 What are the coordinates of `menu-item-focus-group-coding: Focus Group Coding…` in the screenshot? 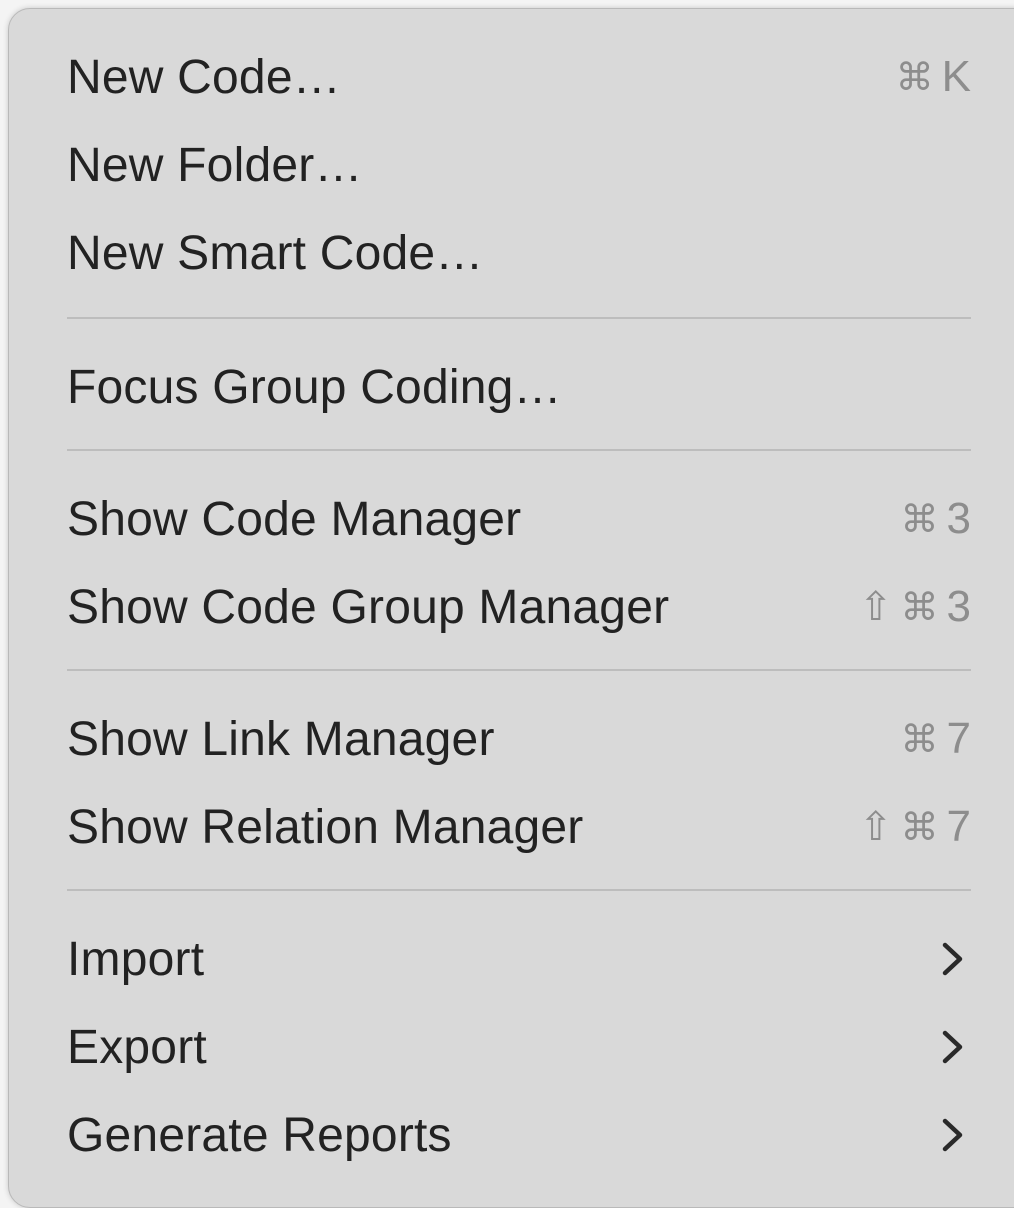 It's located at (519, 387).